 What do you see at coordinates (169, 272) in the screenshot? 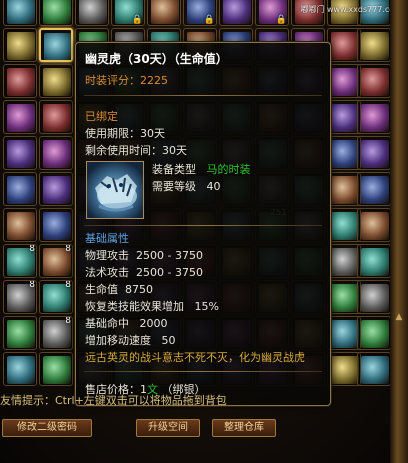
I see `stat-value: 2500 - 3750` at bounding box center [169, 272].